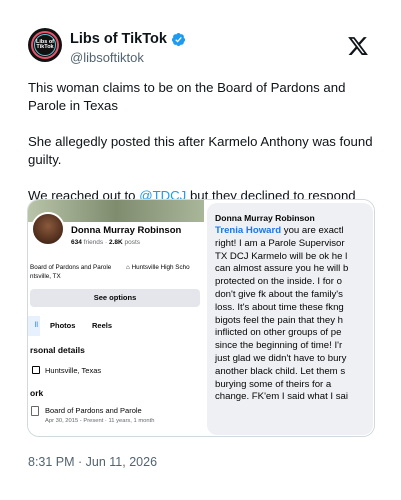 The width and height of the screenshot is (401, 500). Describe the element at coordinates (278, 333) in the screenshot. I see `comment-line: inflicted on other groups of pe` at that location.